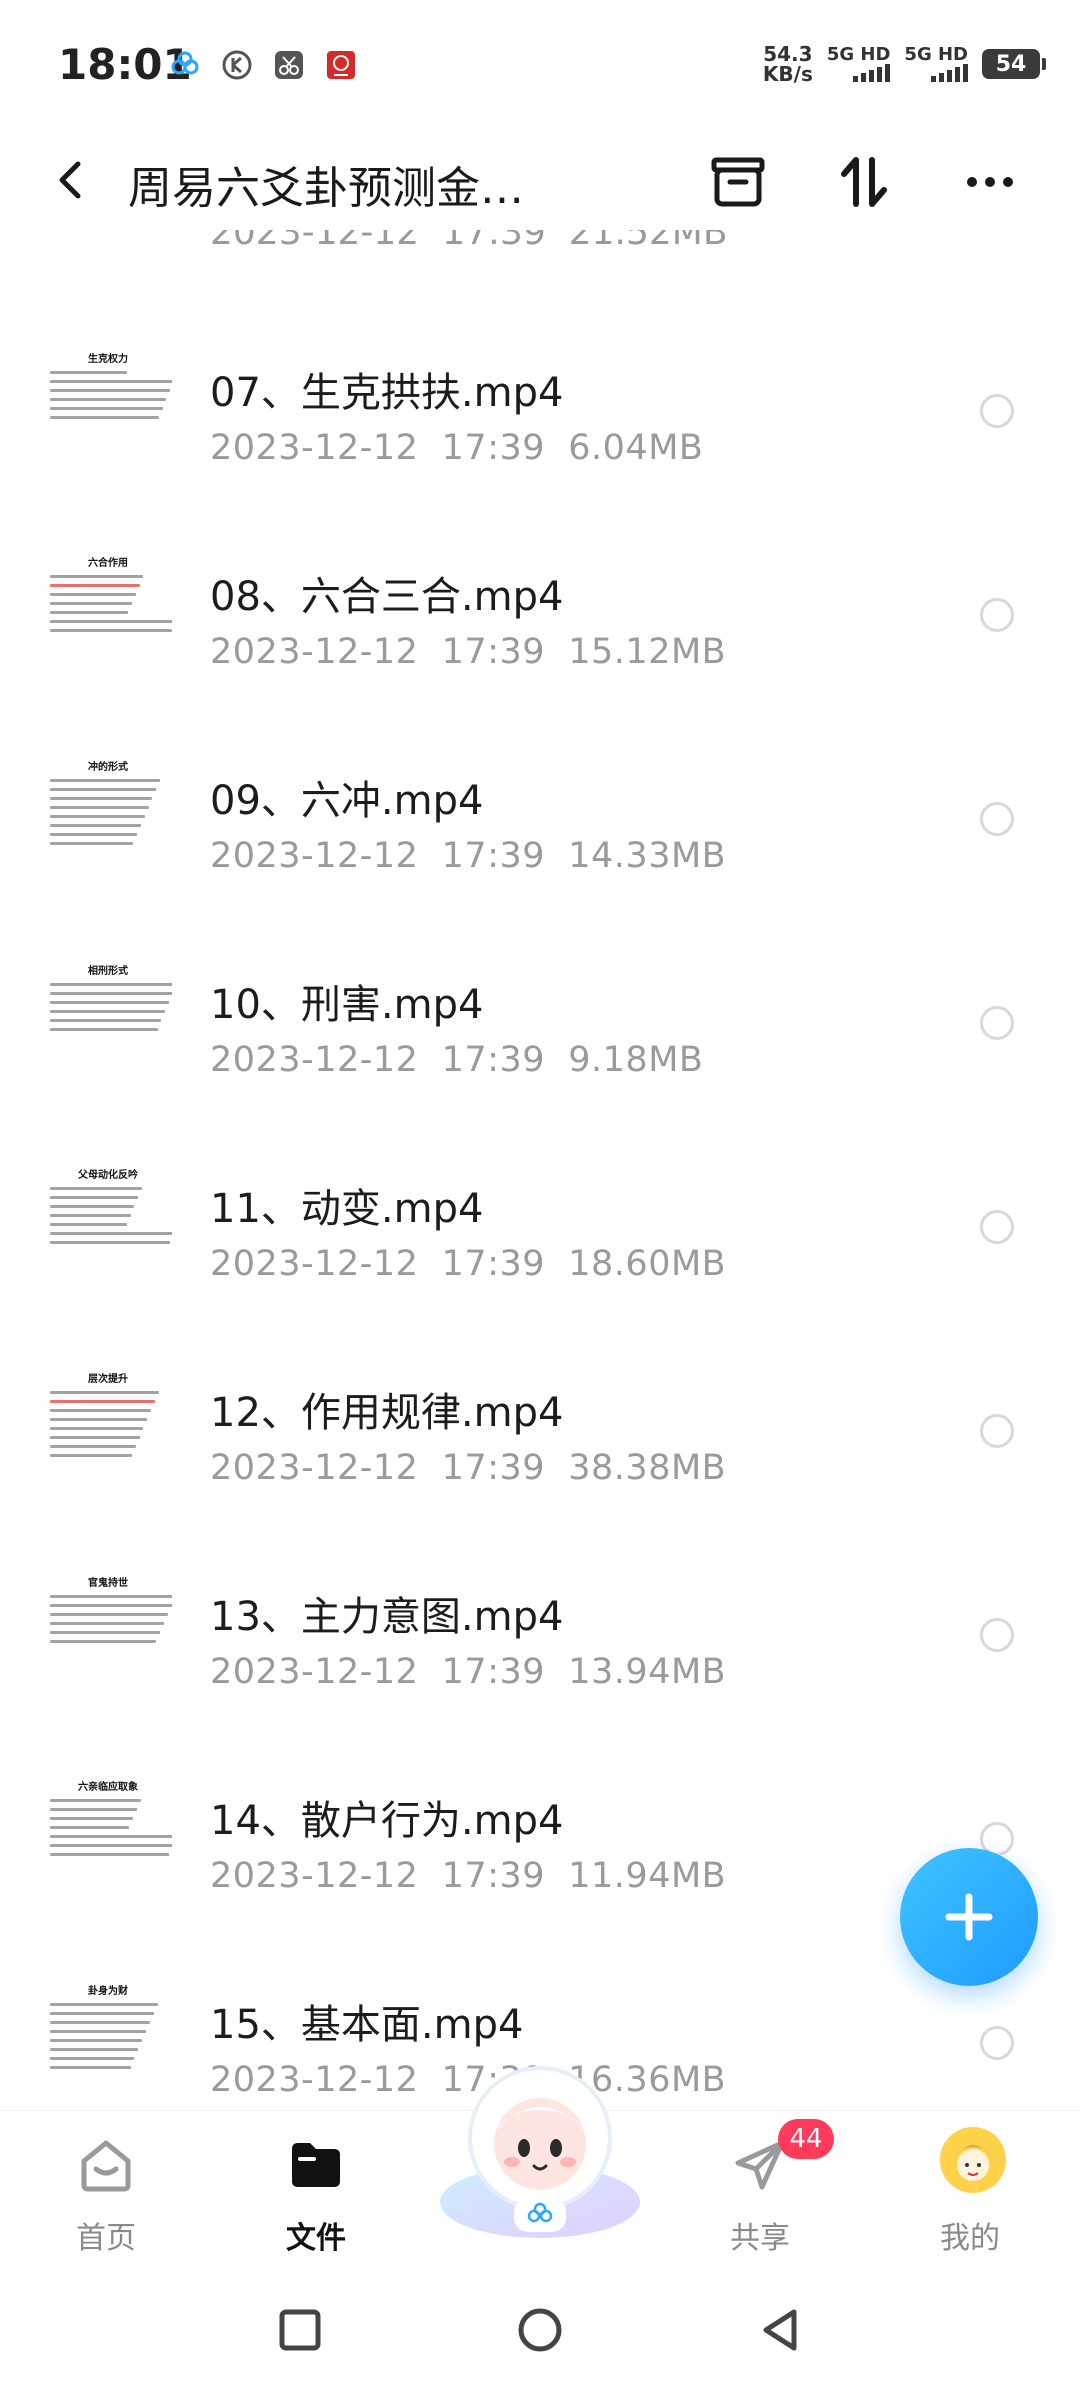 This screenshot has width=1080, height=2400. I want to click on signal-bars-icon, so click(859, 73).